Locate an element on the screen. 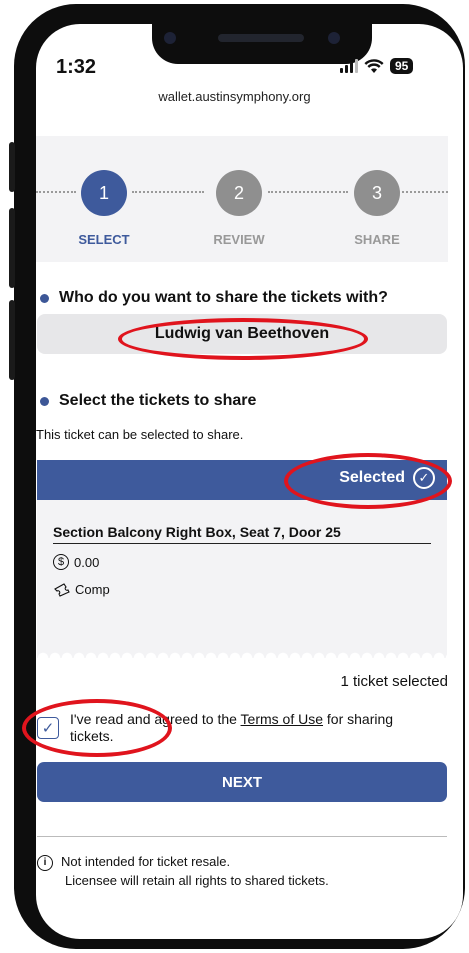 The height and width of the screenshot is (953, 469). status-icons: 95 is located at coordinates (377, 66).